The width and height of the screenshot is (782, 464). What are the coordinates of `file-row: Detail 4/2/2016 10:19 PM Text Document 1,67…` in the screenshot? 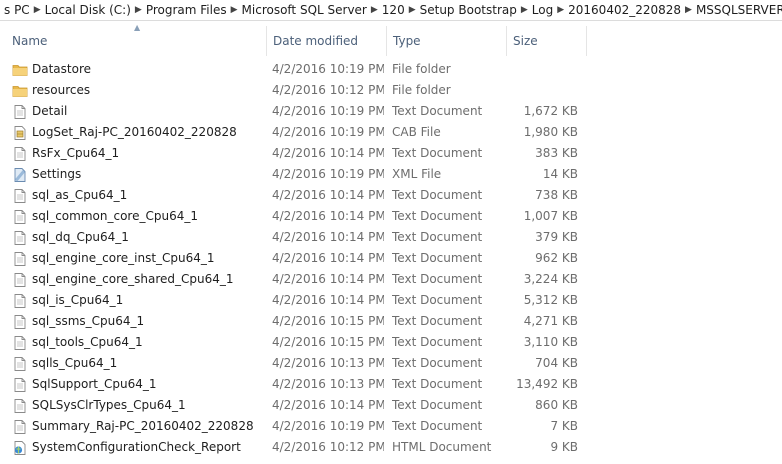 It's located at (391, 111).